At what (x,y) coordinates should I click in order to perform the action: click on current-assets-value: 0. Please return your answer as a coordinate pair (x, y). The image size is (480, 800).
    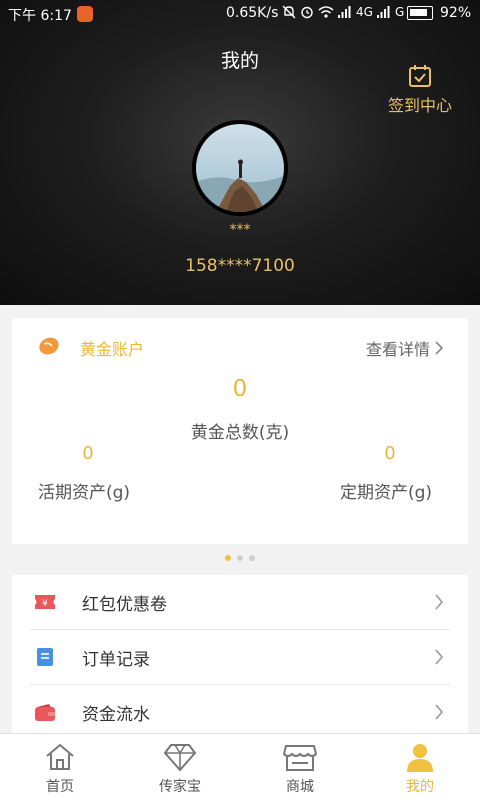
    Looking at the image, I should click on (88, 453).